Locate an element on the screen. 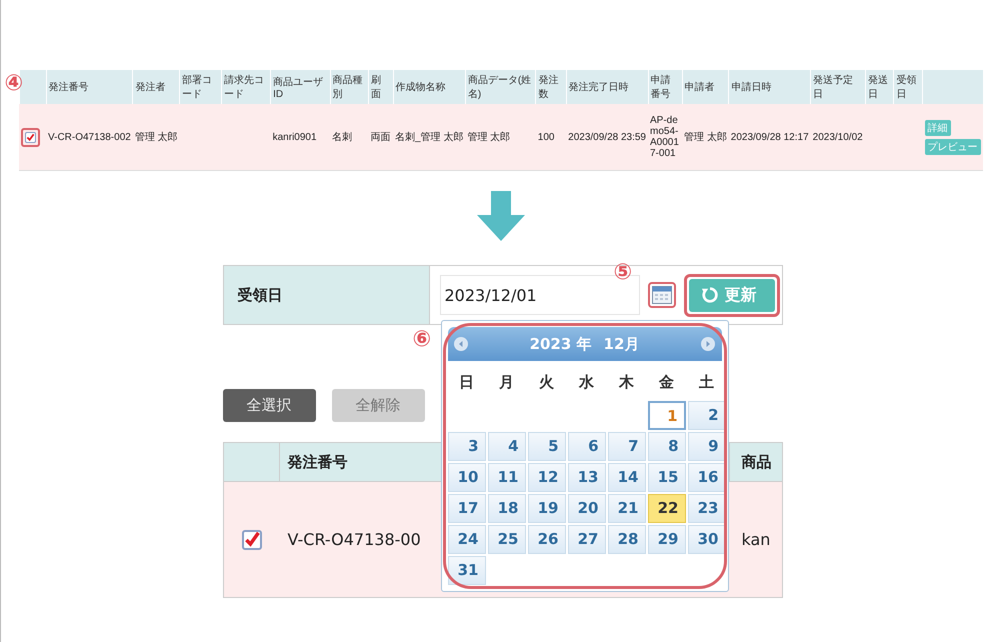  calendar-day: 25 is located at coordinates (507, 539).